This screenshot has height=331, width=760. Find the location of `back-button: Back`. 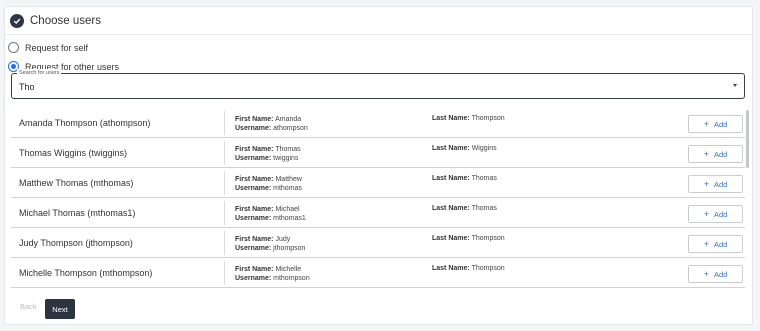

back-button: Back is located at coordinates (28, 306).